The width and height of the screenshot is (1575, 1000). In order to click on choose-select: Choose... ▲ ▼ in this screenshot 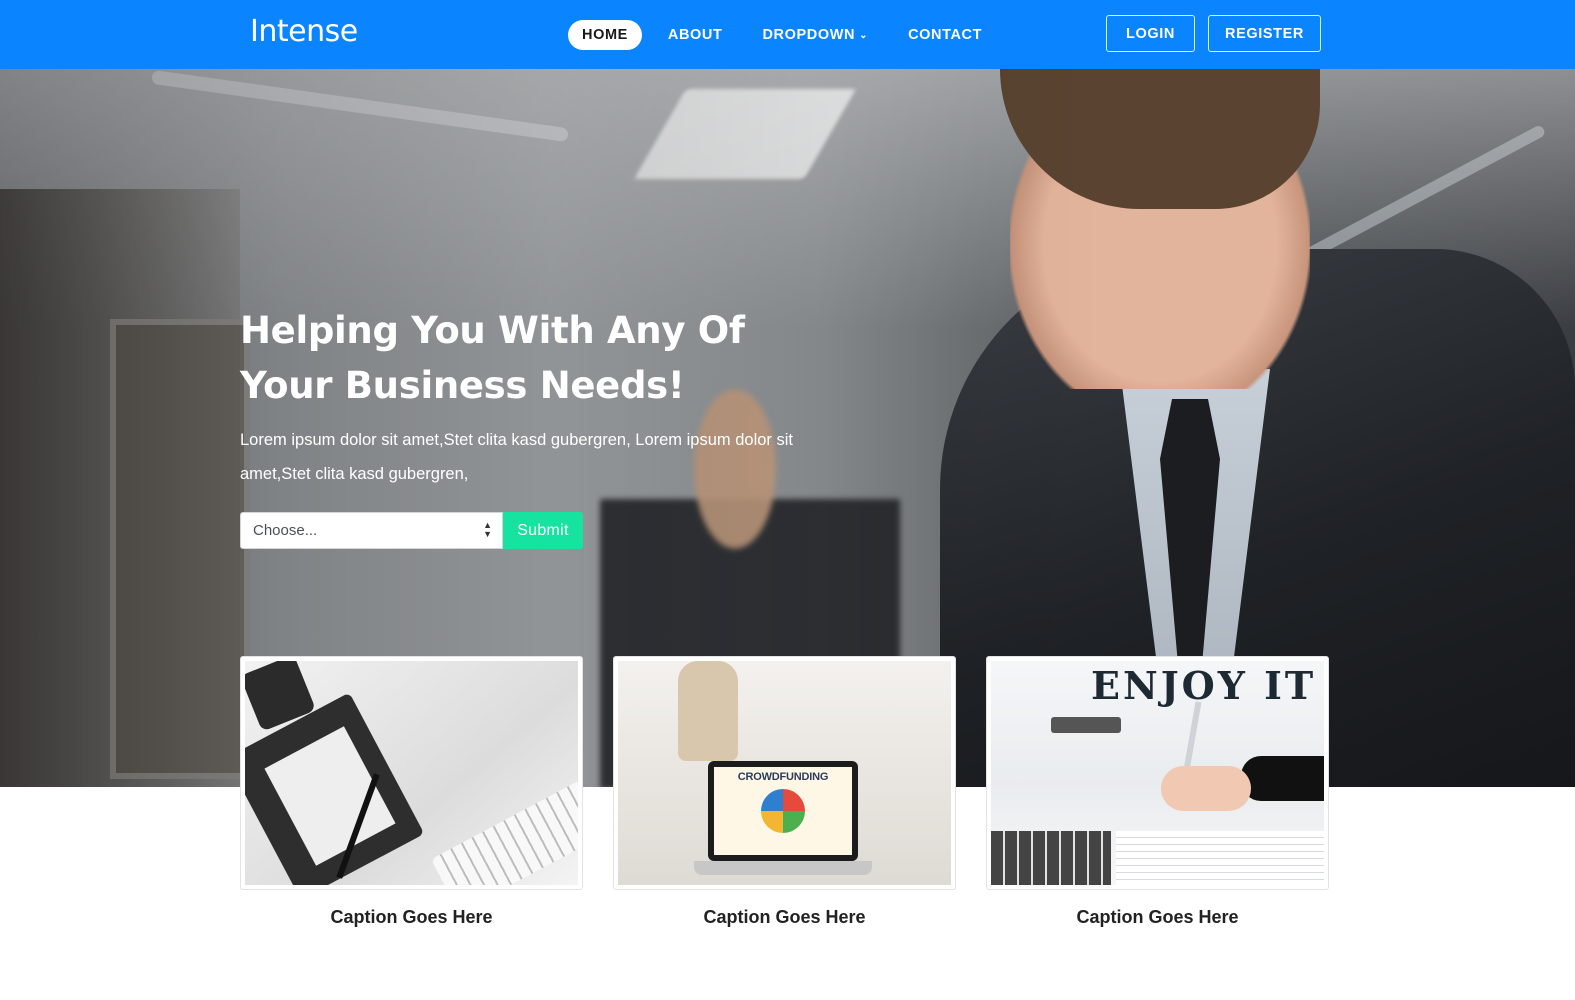, I will do `click(371, 530)`.